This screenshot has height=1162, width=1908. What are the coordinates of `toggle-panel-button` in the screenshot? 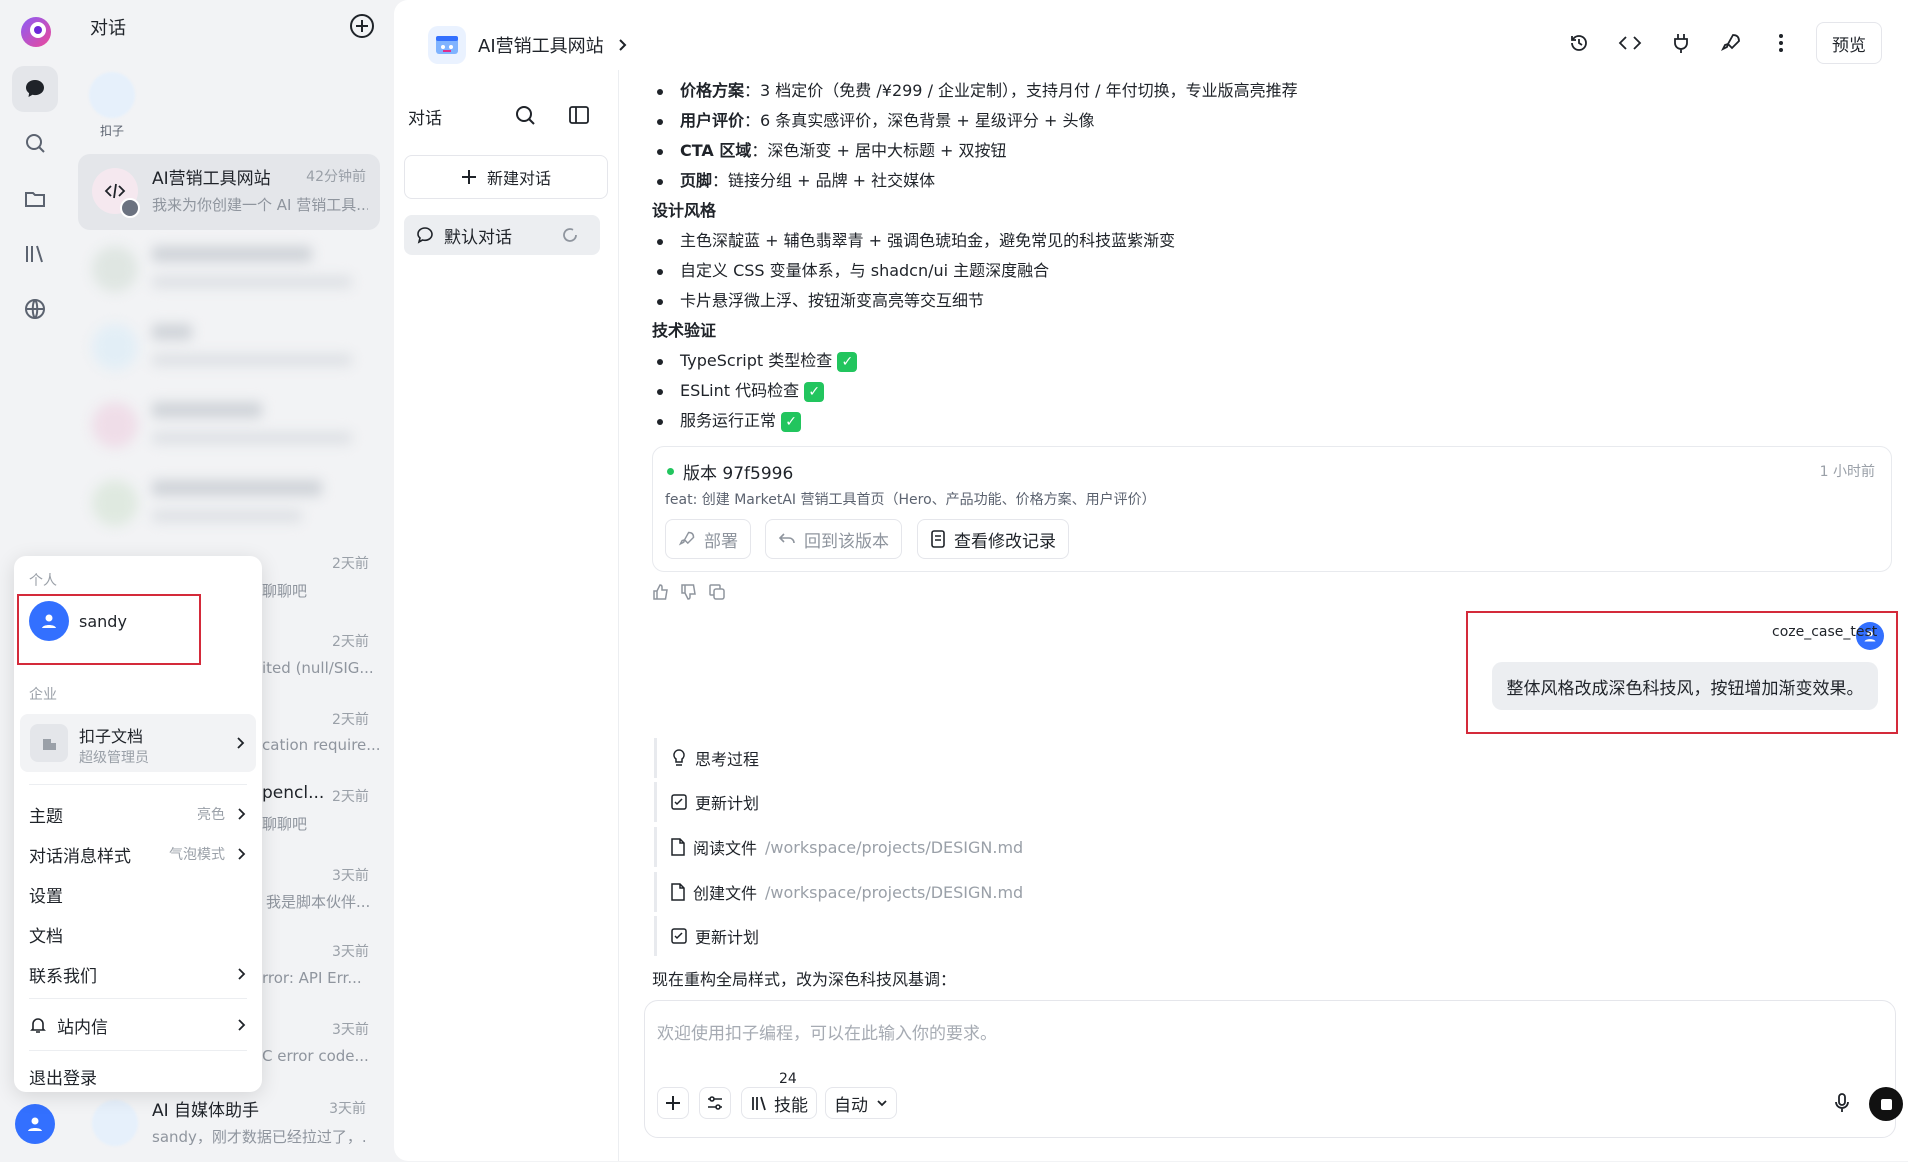 It's located at (579, 115).